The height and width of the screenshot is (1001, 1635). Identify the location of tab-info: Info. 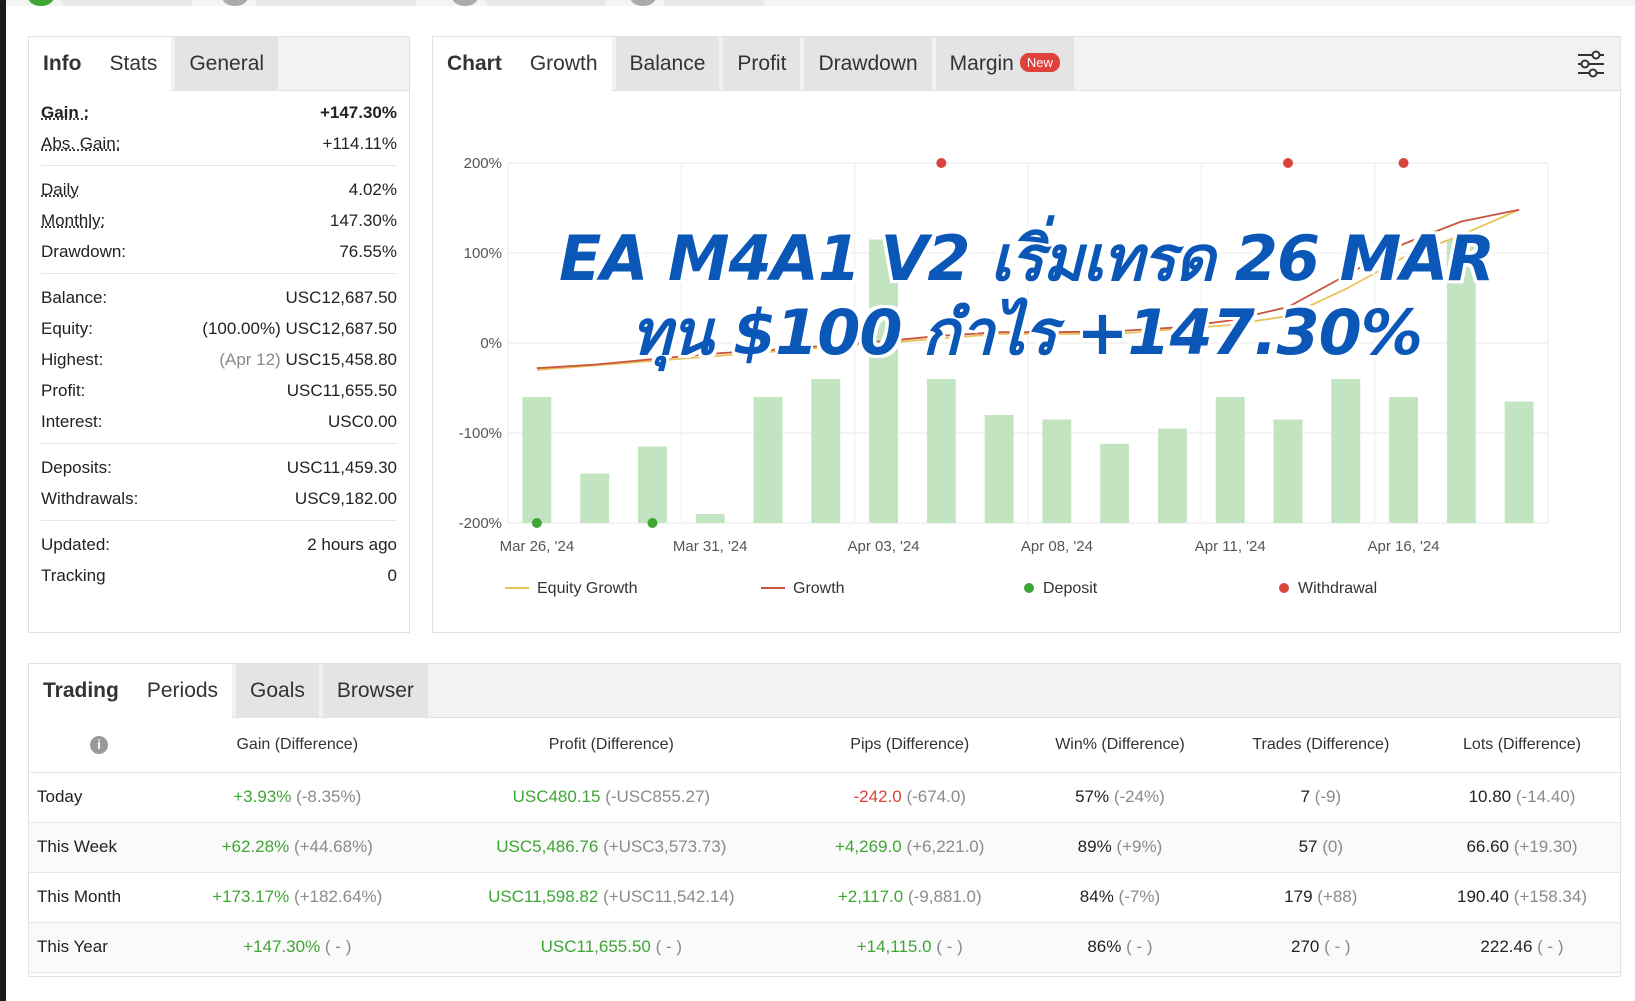
(62, 64).